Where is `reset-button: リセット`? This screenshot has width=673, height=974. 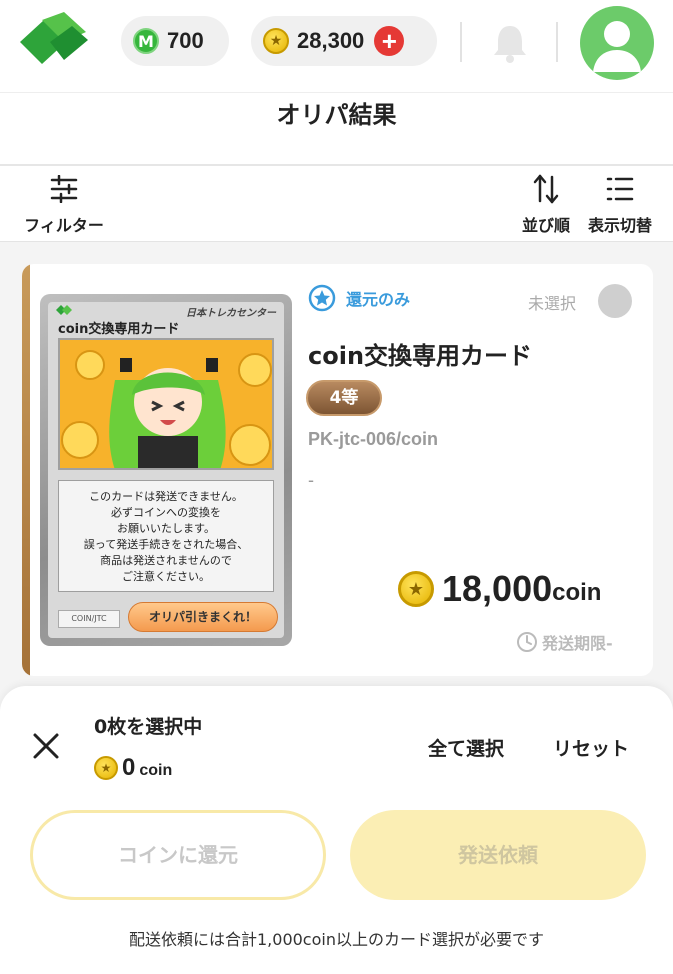 reset-button: リセット is located at coordinates (591, 747).